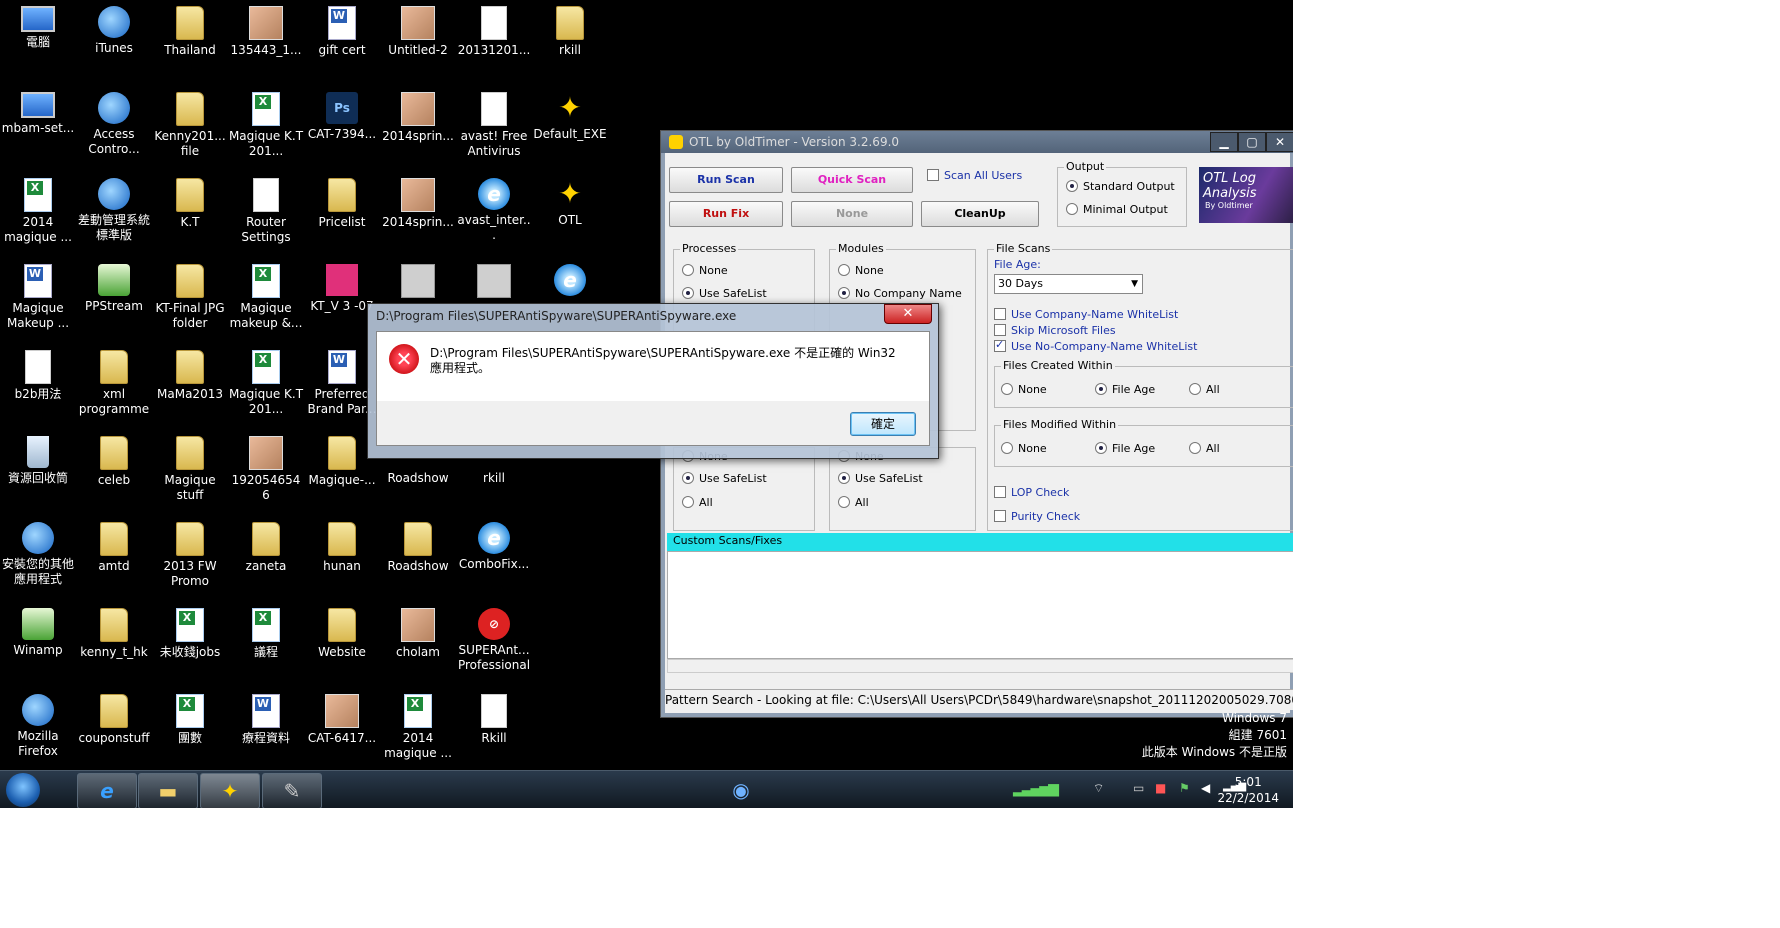 The image size is (1780, 928). What do you see at coordinates (861, 271) in the screenshot?
I see `modules-none-radio: None` at bounding box center [861, 271].